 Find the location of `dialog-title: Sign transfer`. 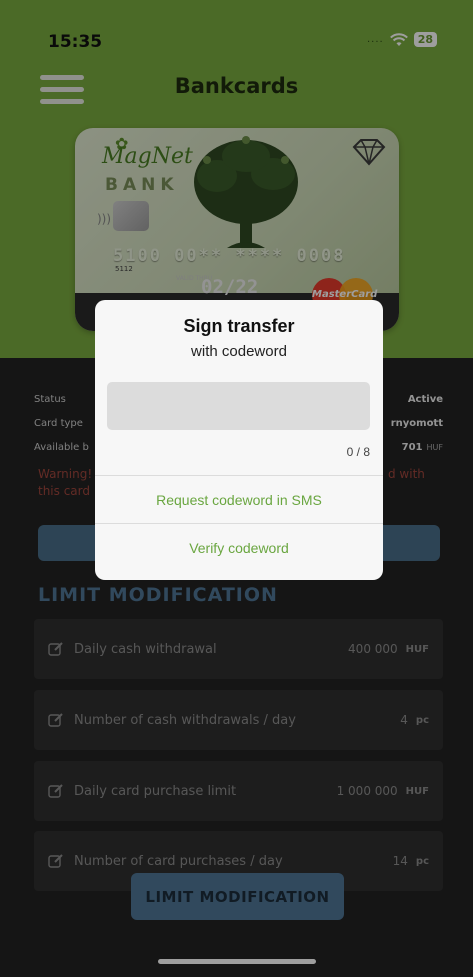

dialog-title: Sign transfer is located at coordinates (239, 326).